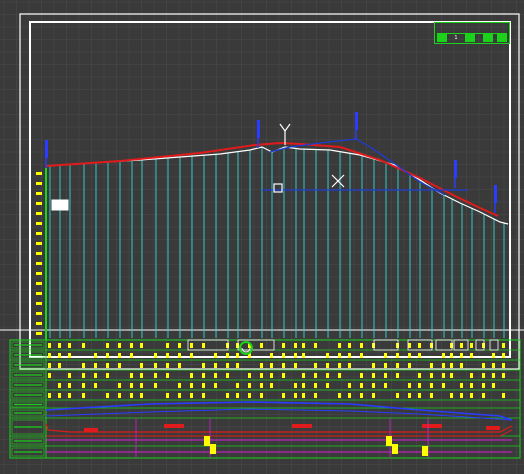 The image size is (524, 474). I want to click on callout-box, so click(60, 205).